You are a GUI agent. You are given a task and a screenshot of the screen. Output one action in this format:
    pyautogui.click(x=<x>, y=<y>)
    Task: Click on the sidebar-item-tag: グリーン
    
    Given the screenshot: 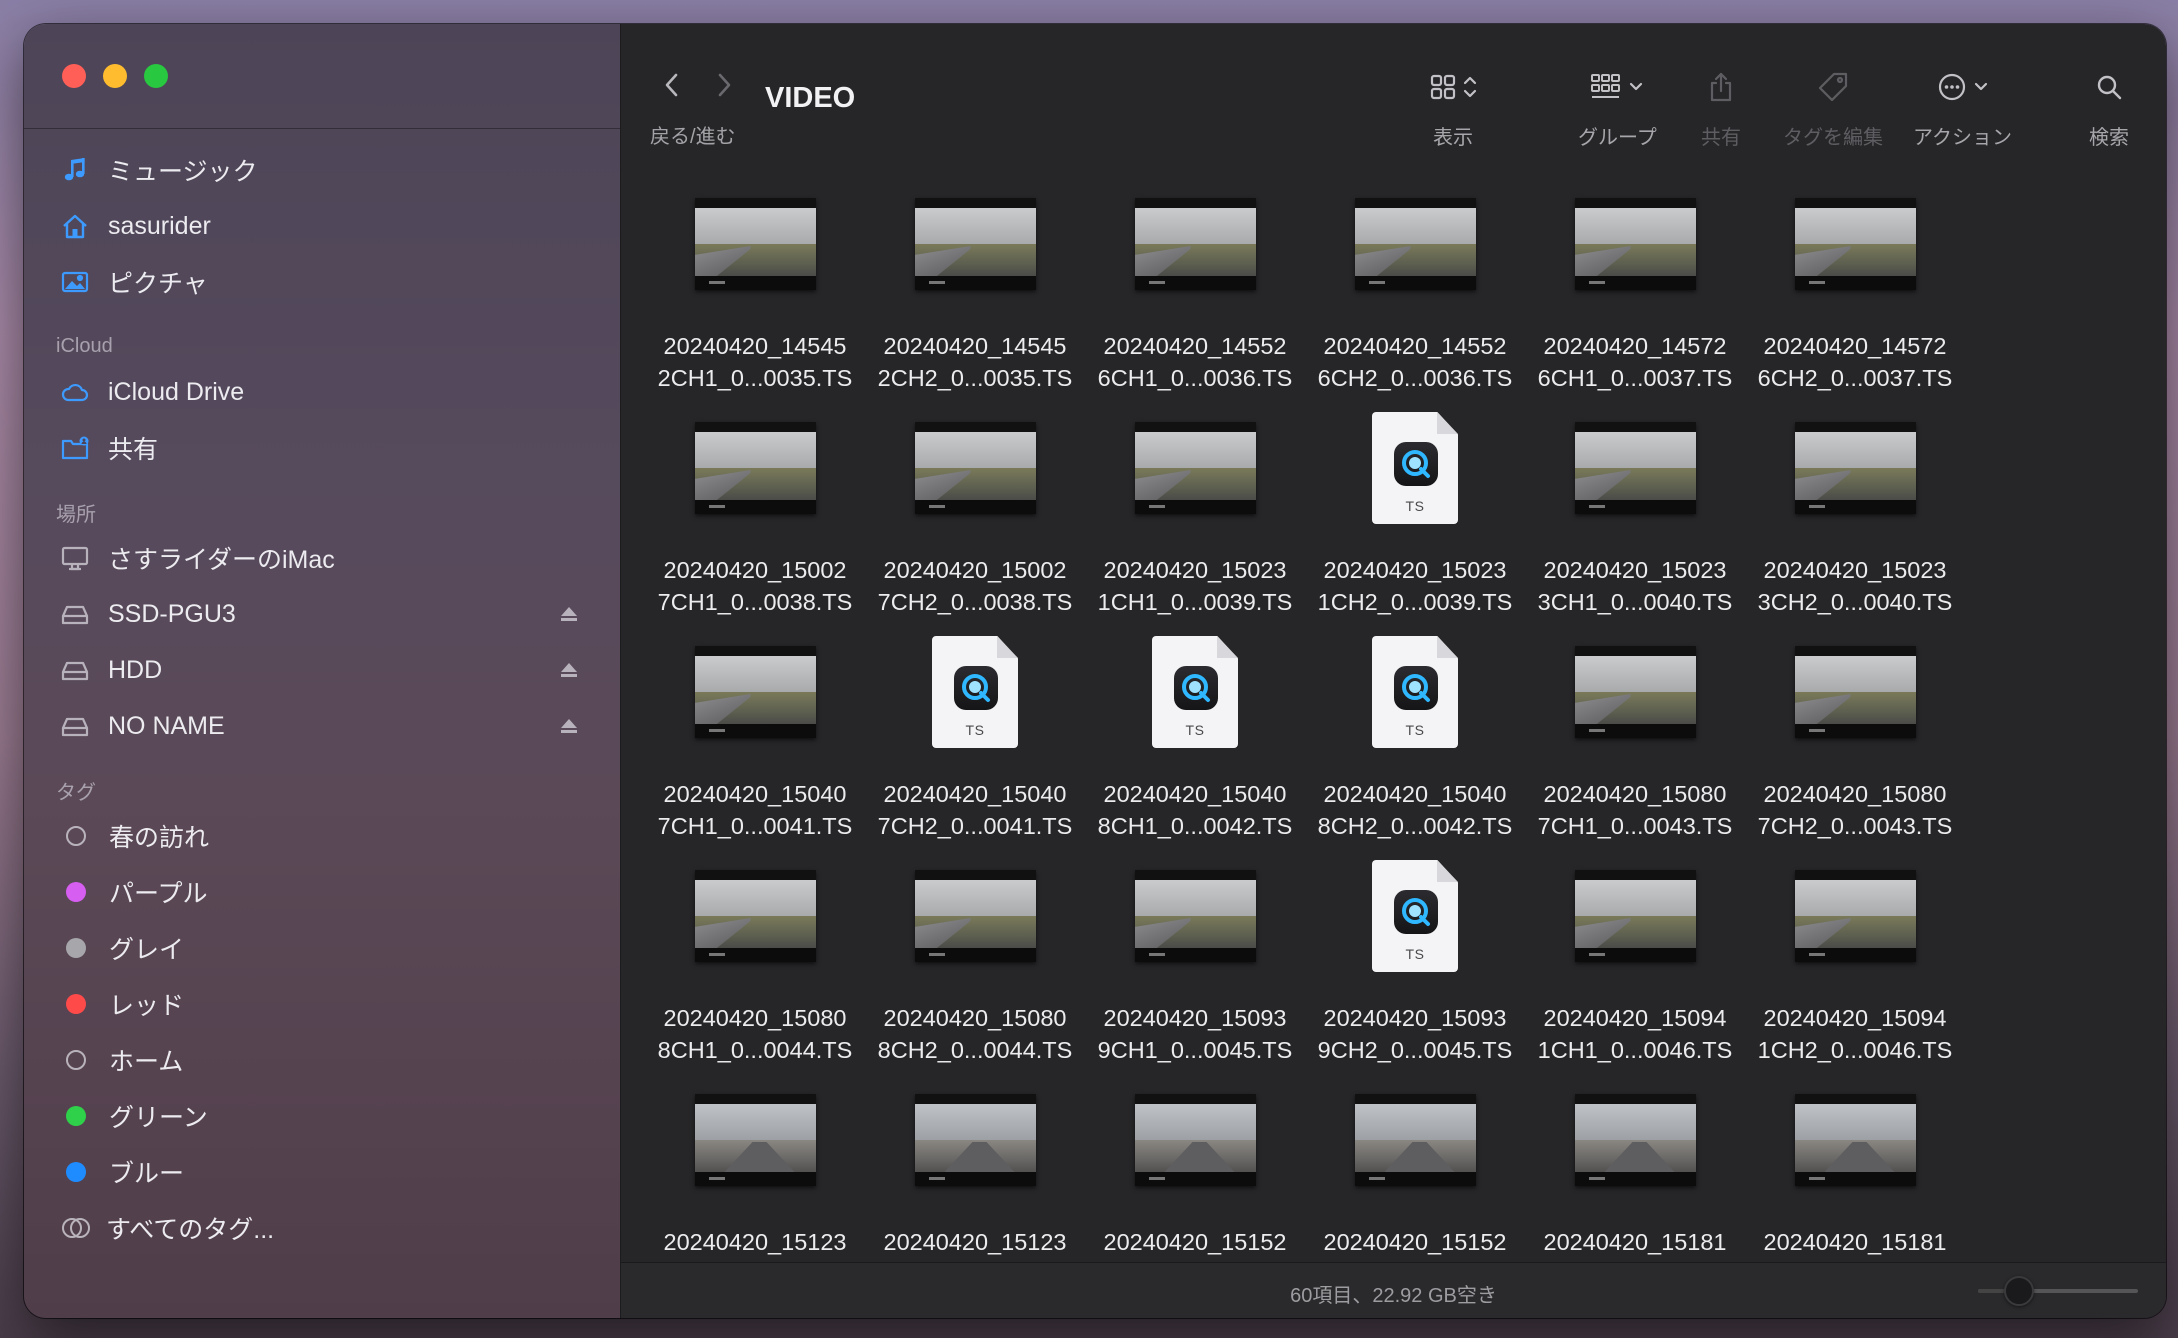 What is the action you would take?
    pyautogui.click(x=322, y=1116)
    